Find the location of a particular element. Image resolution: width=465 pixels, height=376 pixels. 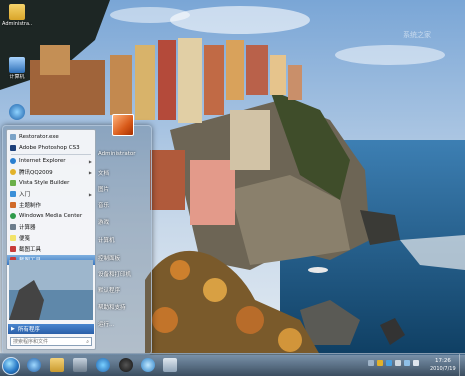

taskbar: 17:26 2010/7/19 is located at coordinates (232, 364).